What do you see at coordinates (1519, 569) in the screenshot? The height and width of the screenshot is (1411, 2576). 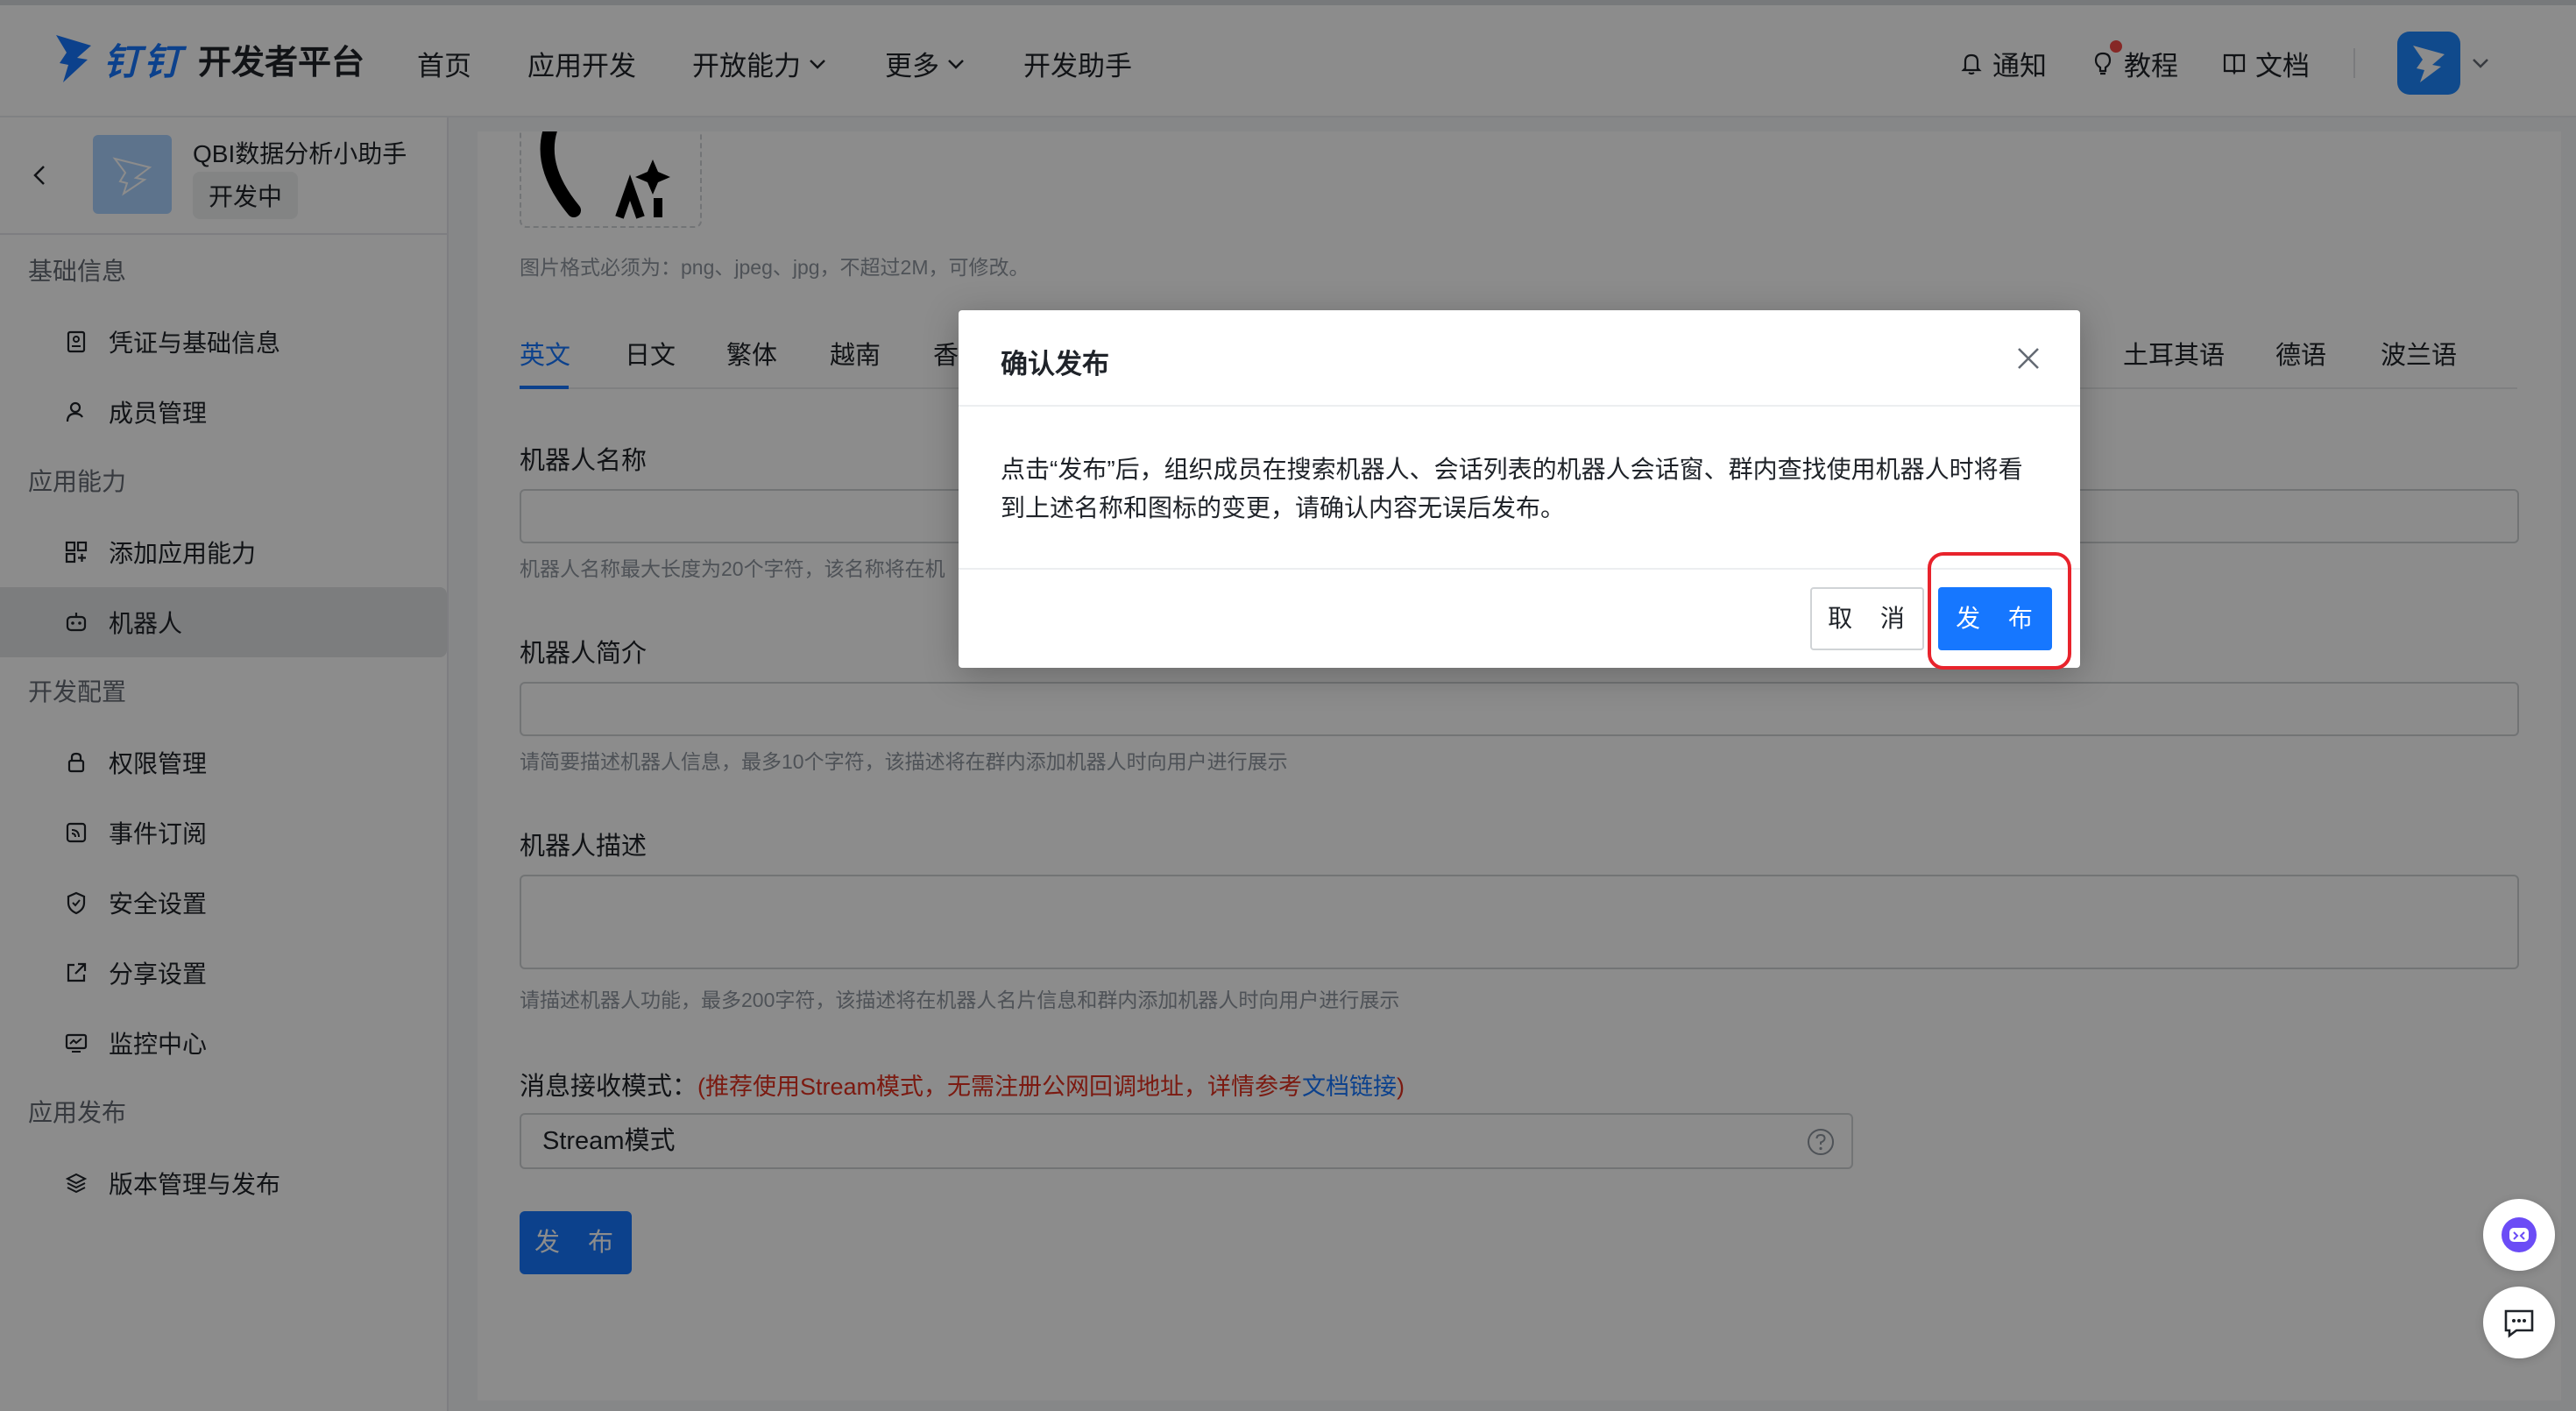 I see `dialog-footer-divider` at bounding box center [1519, 569].